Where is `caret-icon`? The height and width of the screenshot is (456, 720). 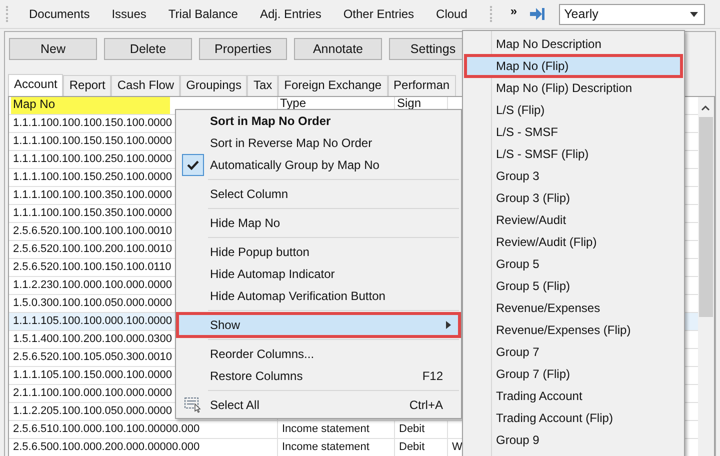 caret-icon is located at coordinates (694, 14).